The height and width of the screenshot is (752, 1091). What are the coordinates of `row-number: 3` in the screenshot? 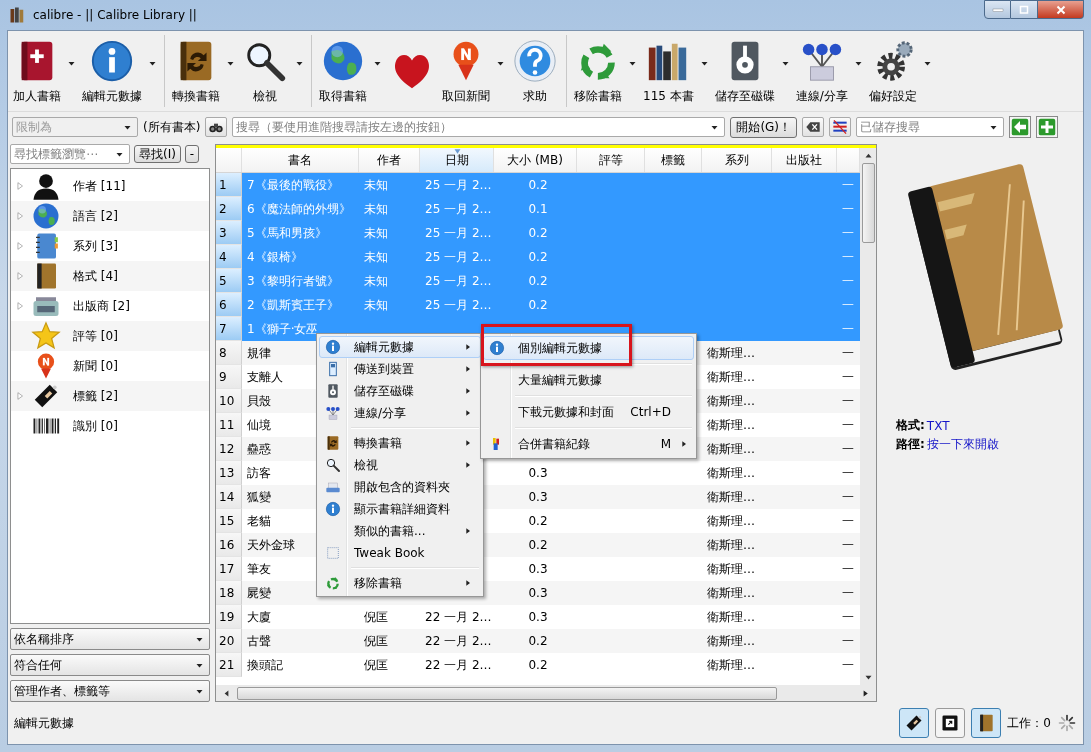 It's located at (229, 233).